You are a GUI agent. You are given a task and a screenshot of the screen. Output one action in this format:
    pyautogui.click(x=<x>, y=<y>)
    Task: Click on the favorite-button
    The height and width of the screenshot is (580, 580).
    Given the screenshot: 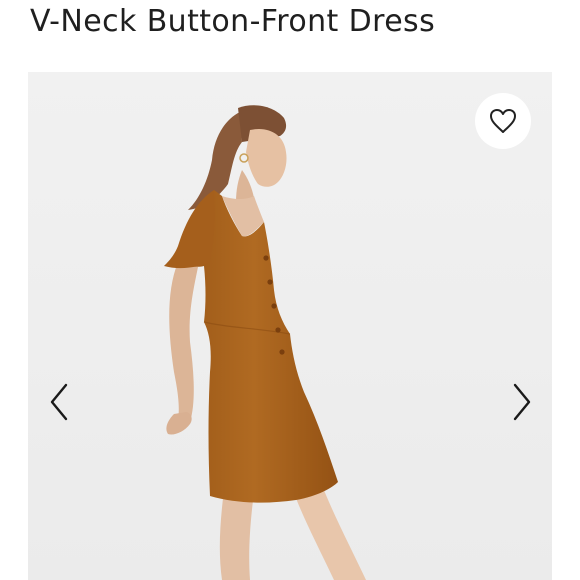 What is the action you would take?
    pyautogui.click(x=503, y=121)
    